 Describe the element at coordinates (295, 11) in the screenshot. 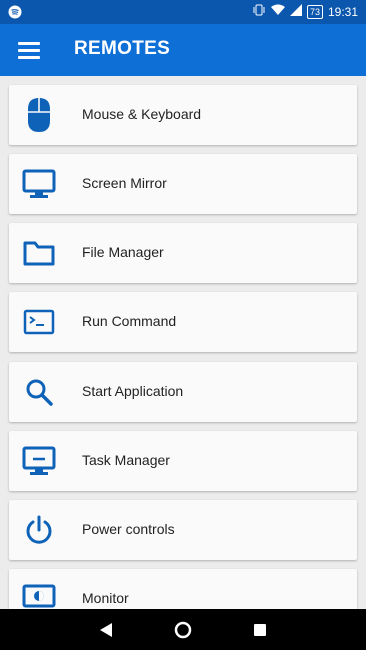

I see `signal-icon` at that location.